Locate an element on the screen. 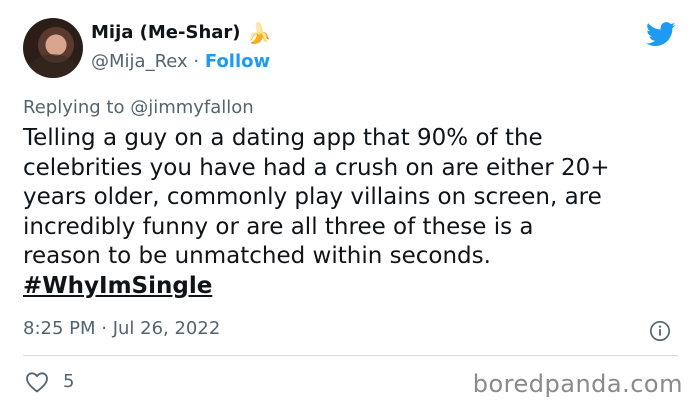 This screenshot has width=700, height=410. divider is located at coordinates (350, 355).